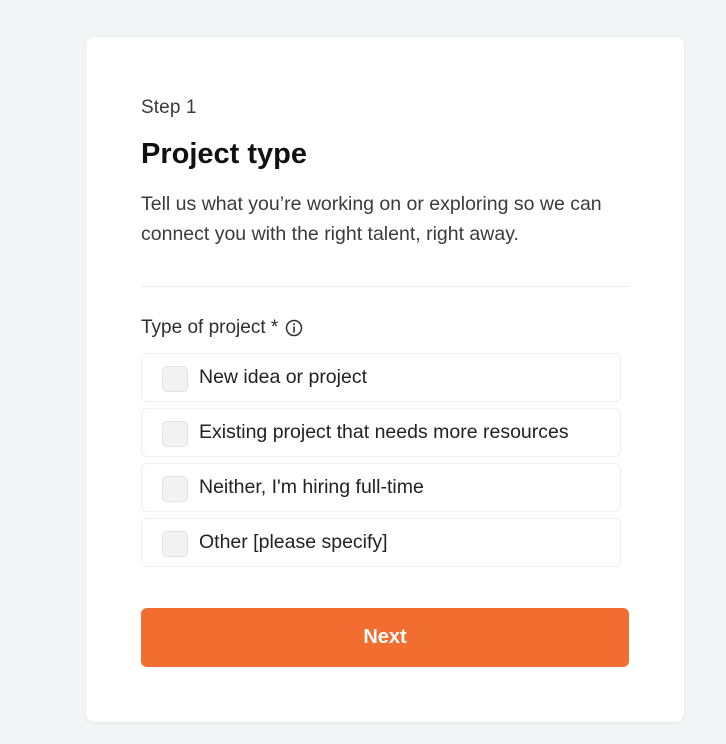 This screenshot has width=726, height=744. What do you see at coordinates (385, 286) in the screenshot?
I see `divider` at bounding box center [385, 286].